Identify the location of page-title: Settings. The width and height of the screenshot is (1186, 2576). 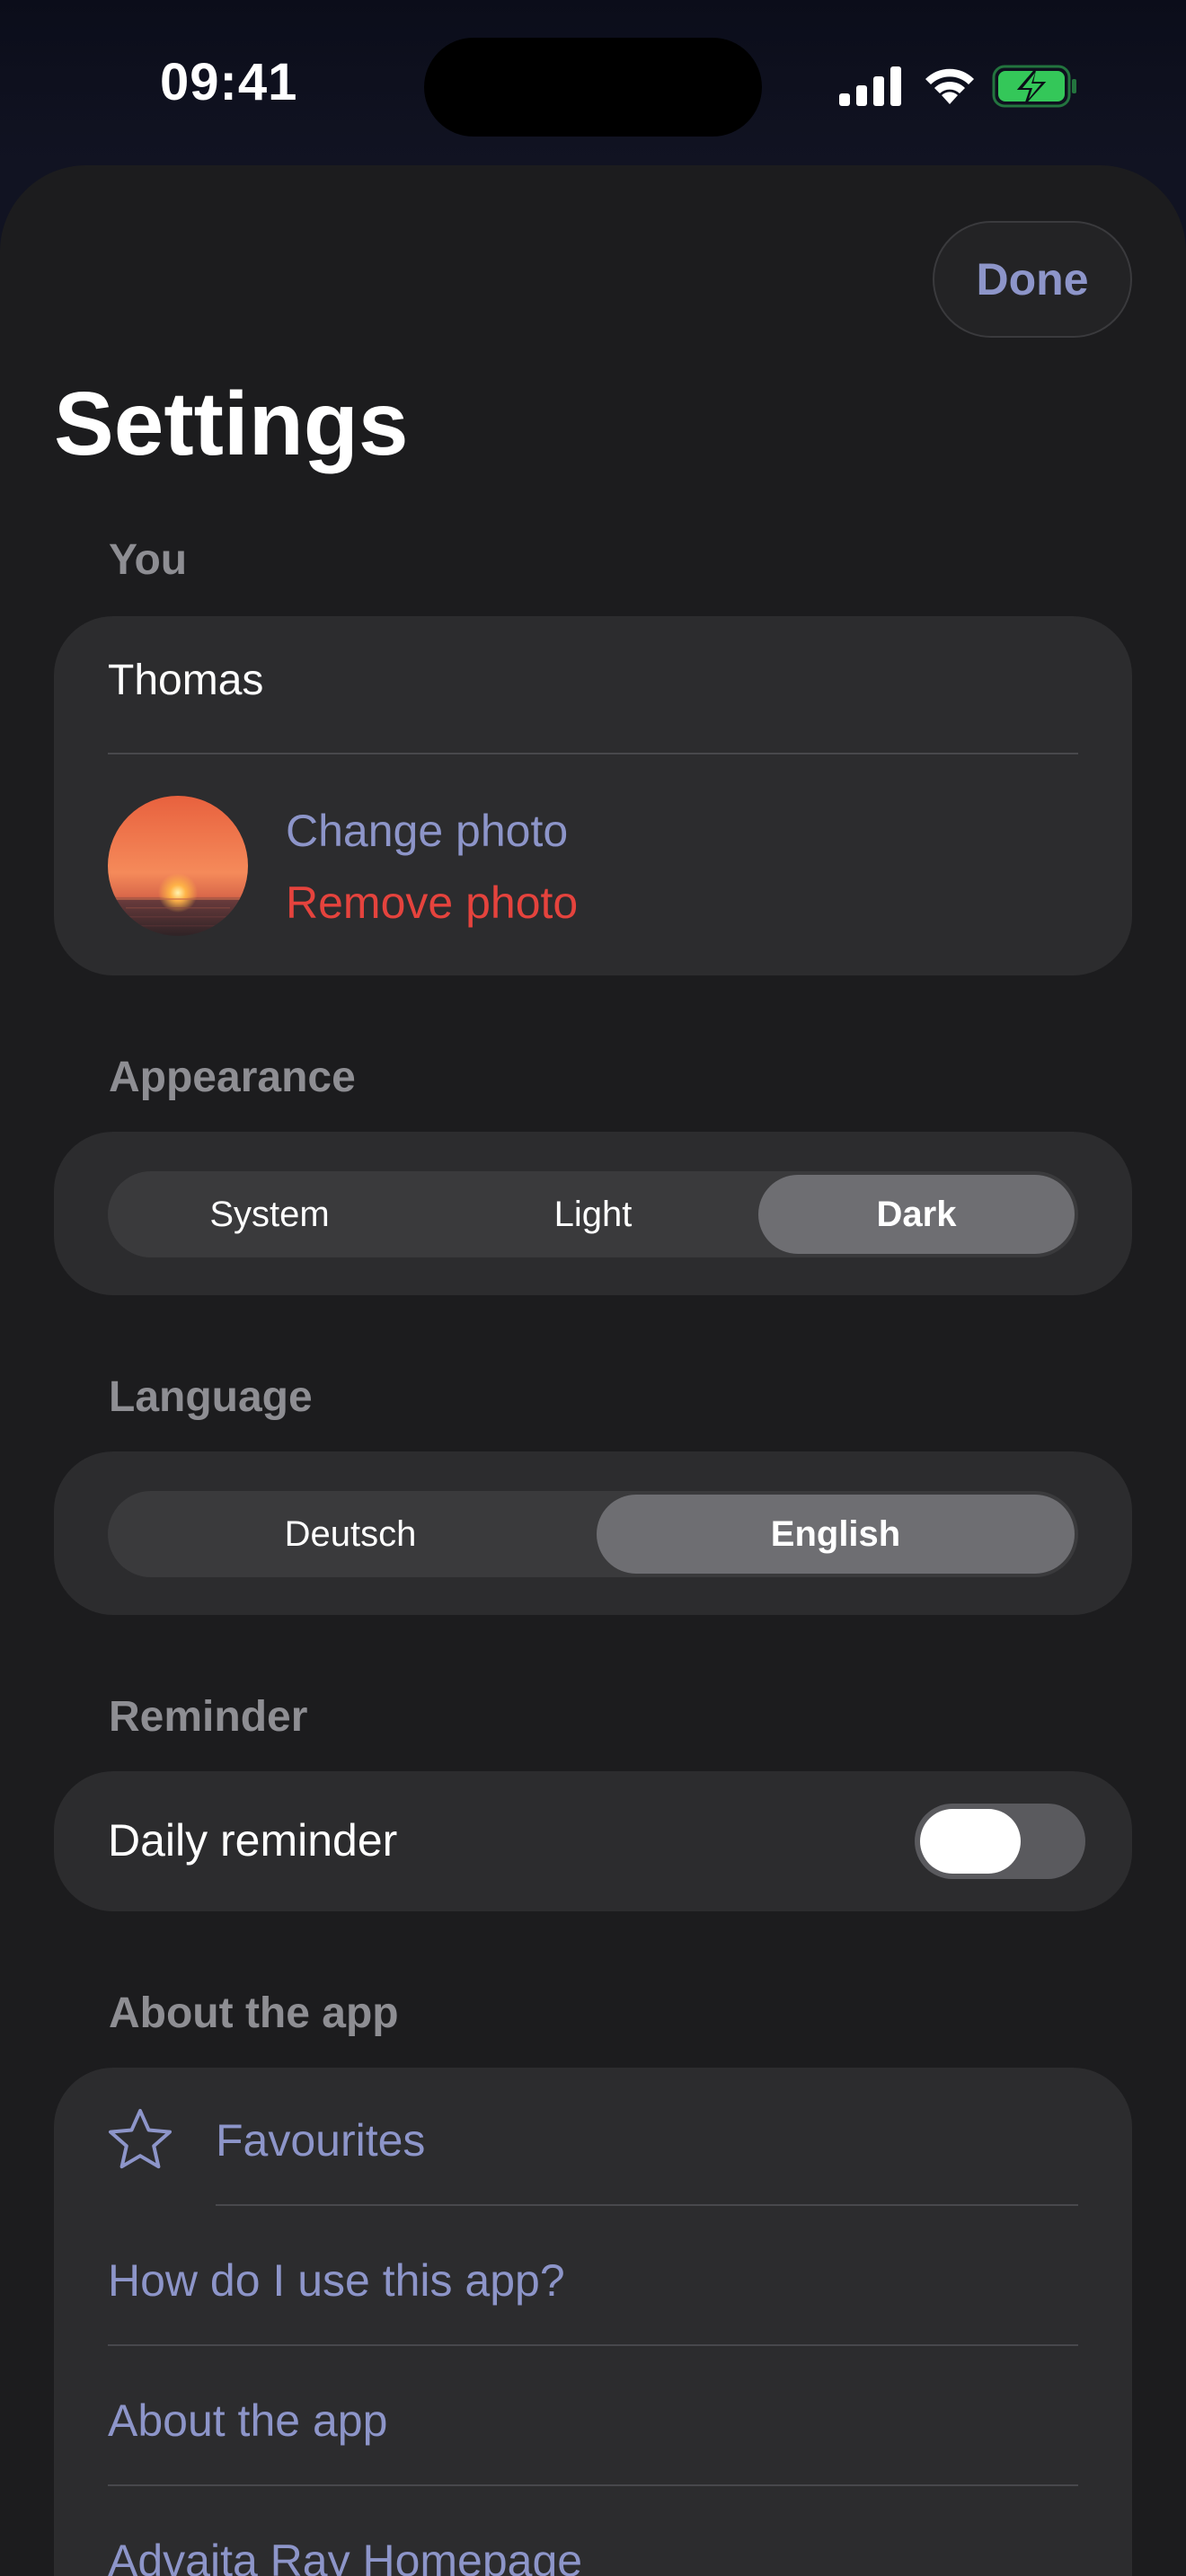
(231, 424).